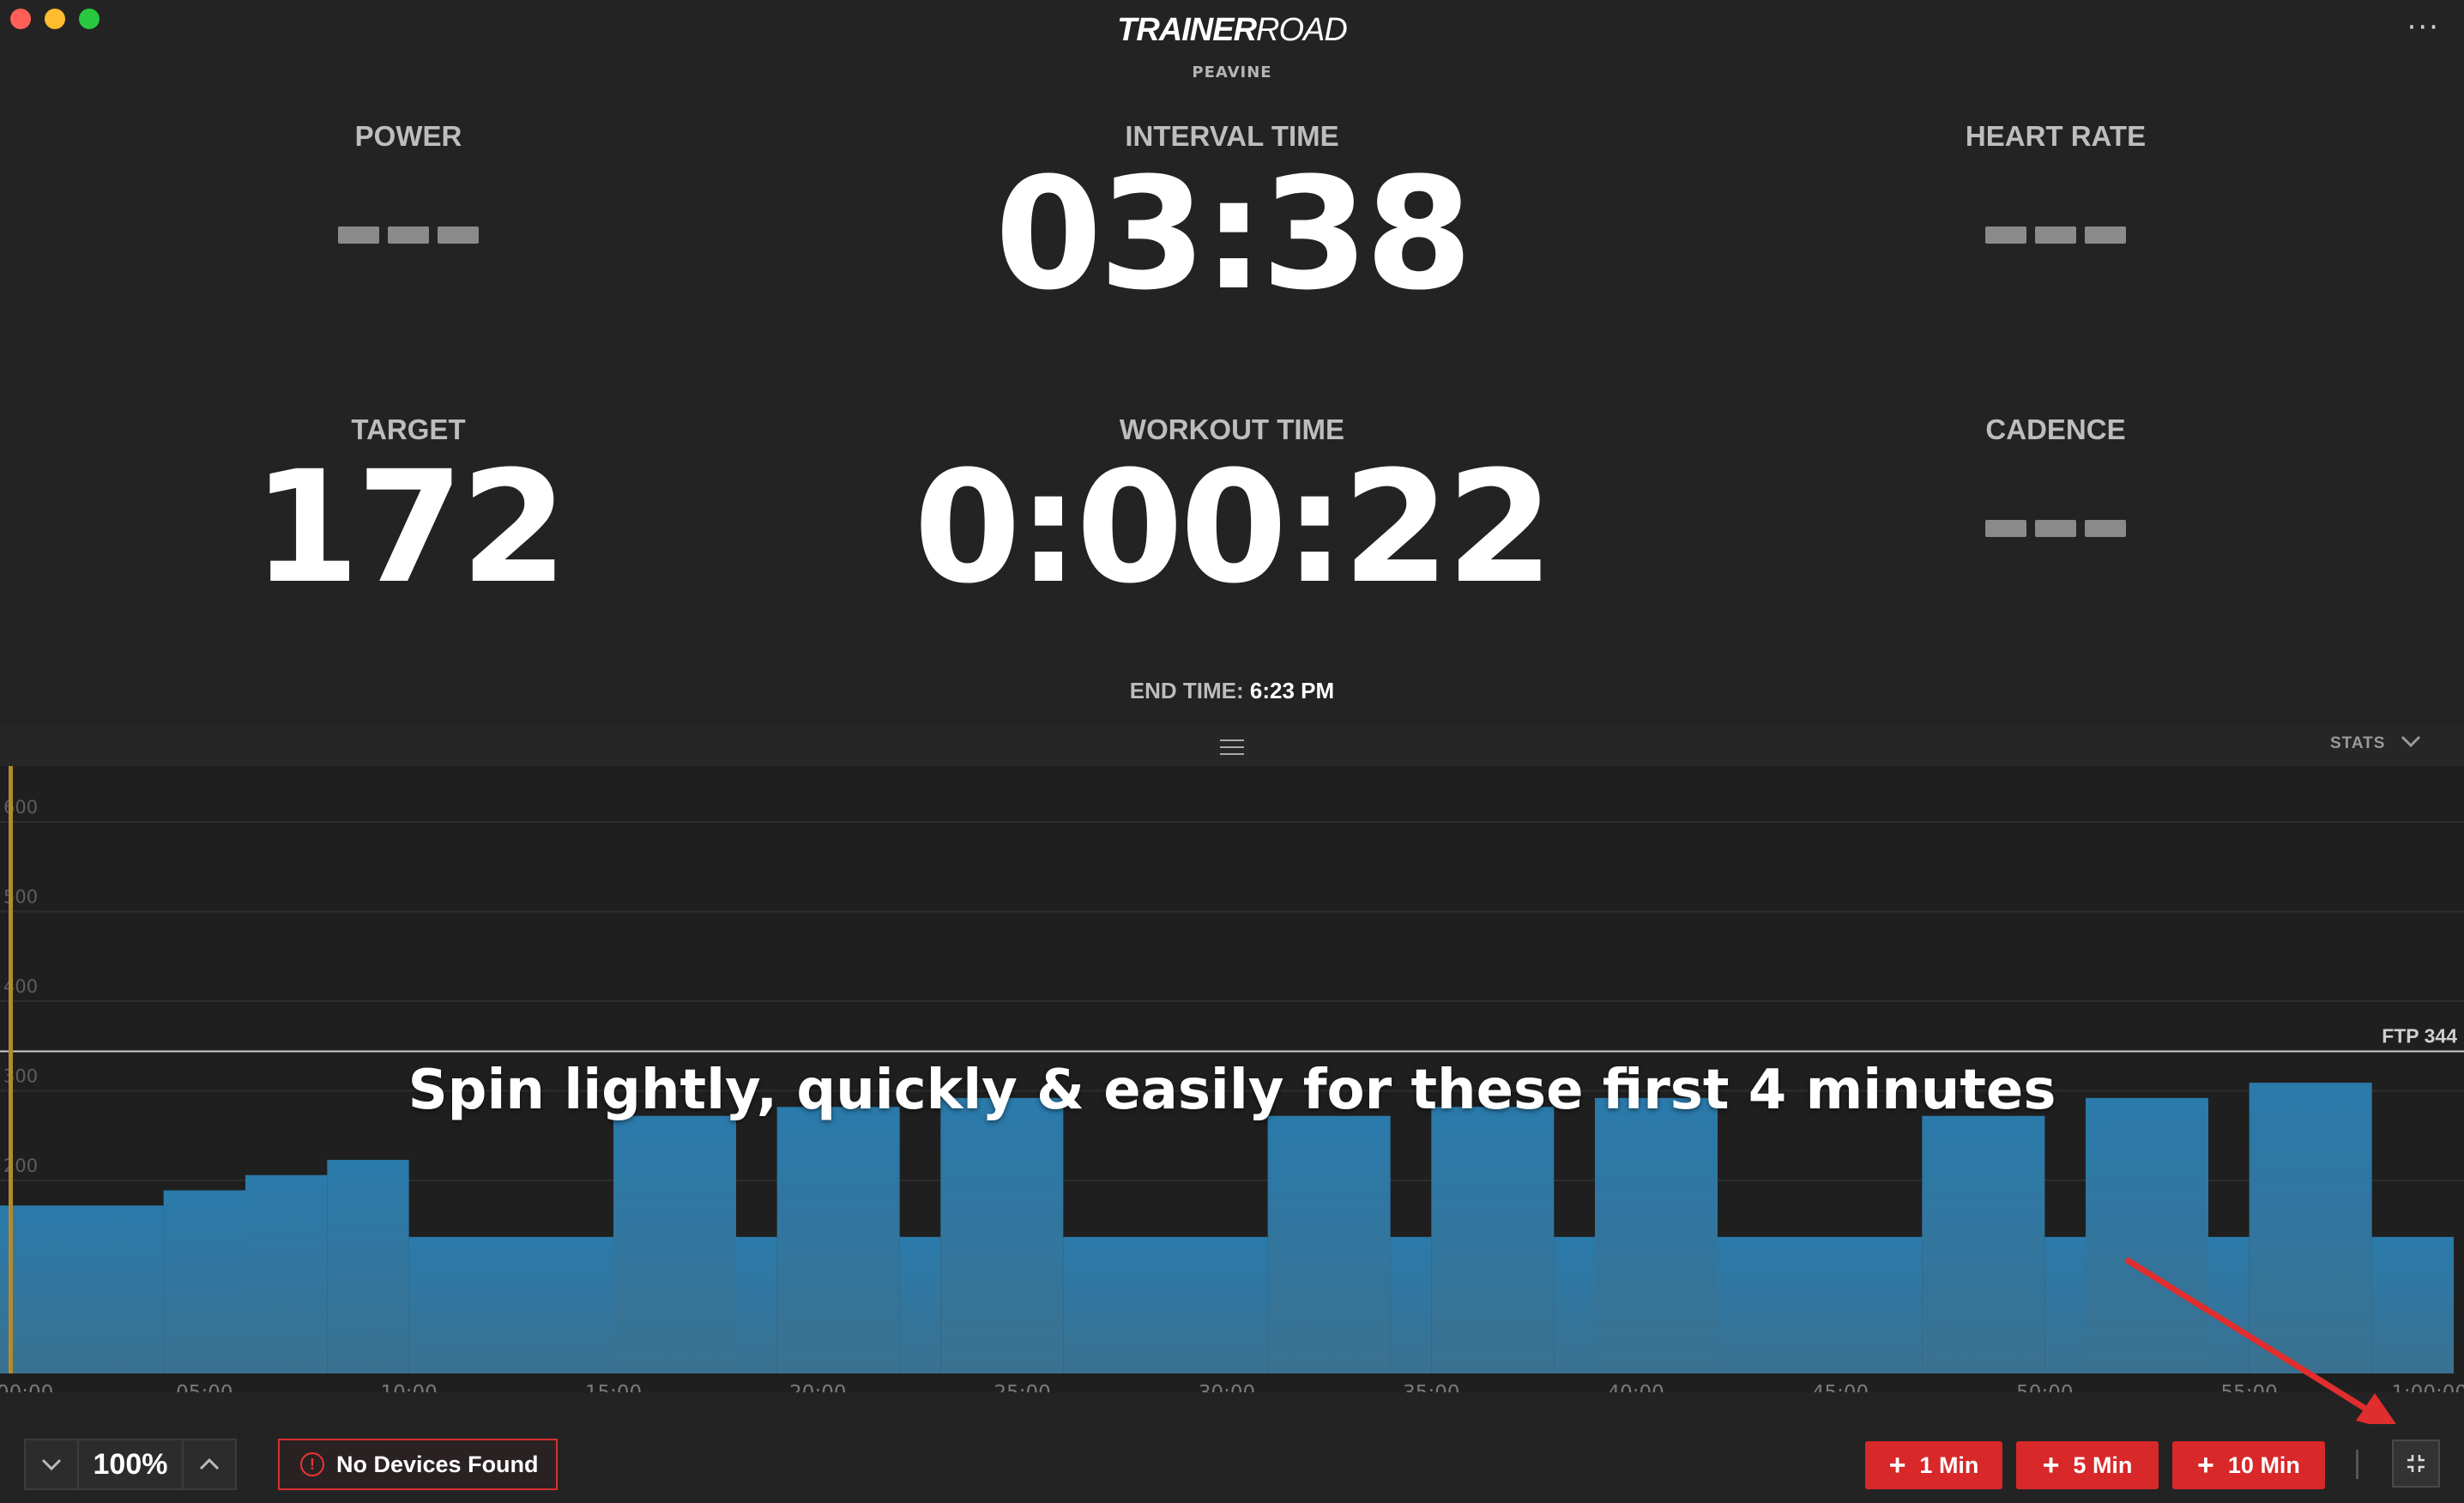  What do you see at coordinates (1186, 690) in the screenshot?
I see `end-time-label: END TIME:` at bounding box center [1186, 690].